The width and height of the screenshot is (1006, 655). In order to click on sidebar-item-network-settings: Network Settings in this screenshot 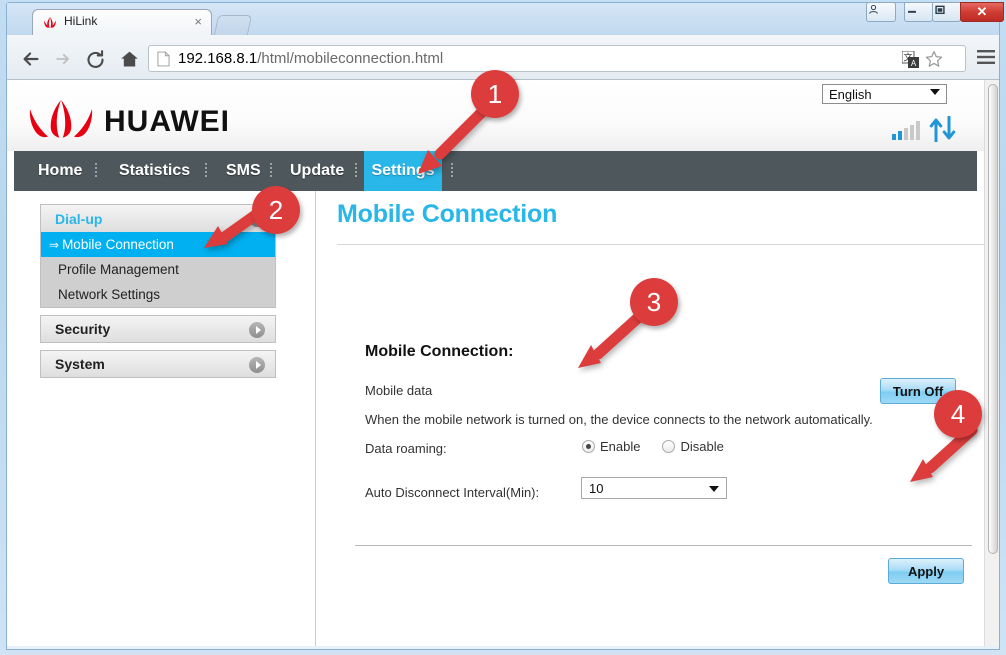, I will do `click(158, 294)`.